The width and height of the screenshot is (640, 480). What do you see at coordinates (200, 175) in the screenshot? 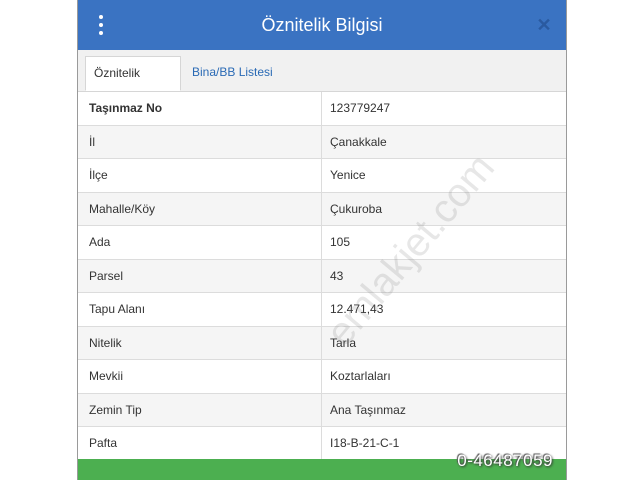
I see `row-label: İlçe` at bounding box center [200, 175].